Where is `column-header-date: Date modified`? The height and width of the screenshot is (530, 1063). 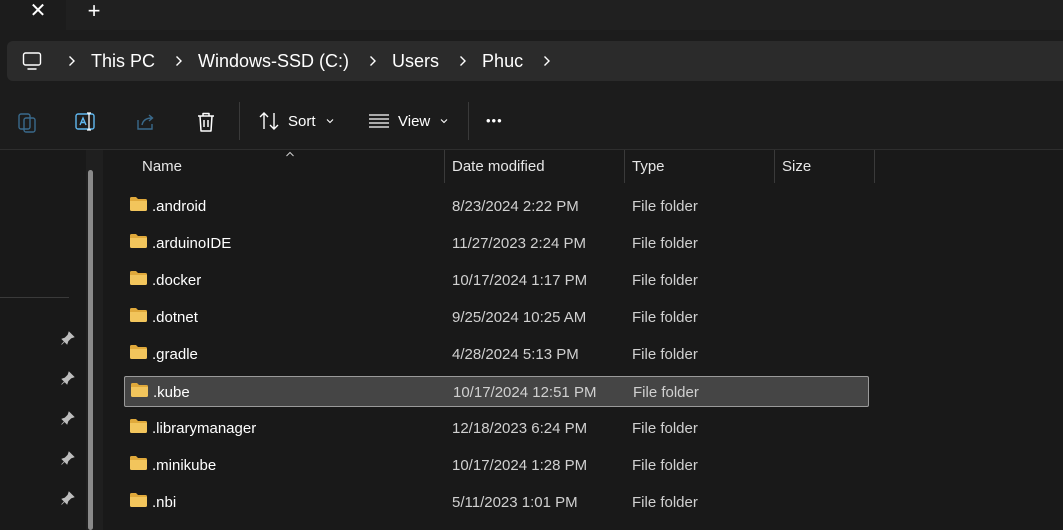 column-header-date: Date modified is located at coordinates (534, 166).